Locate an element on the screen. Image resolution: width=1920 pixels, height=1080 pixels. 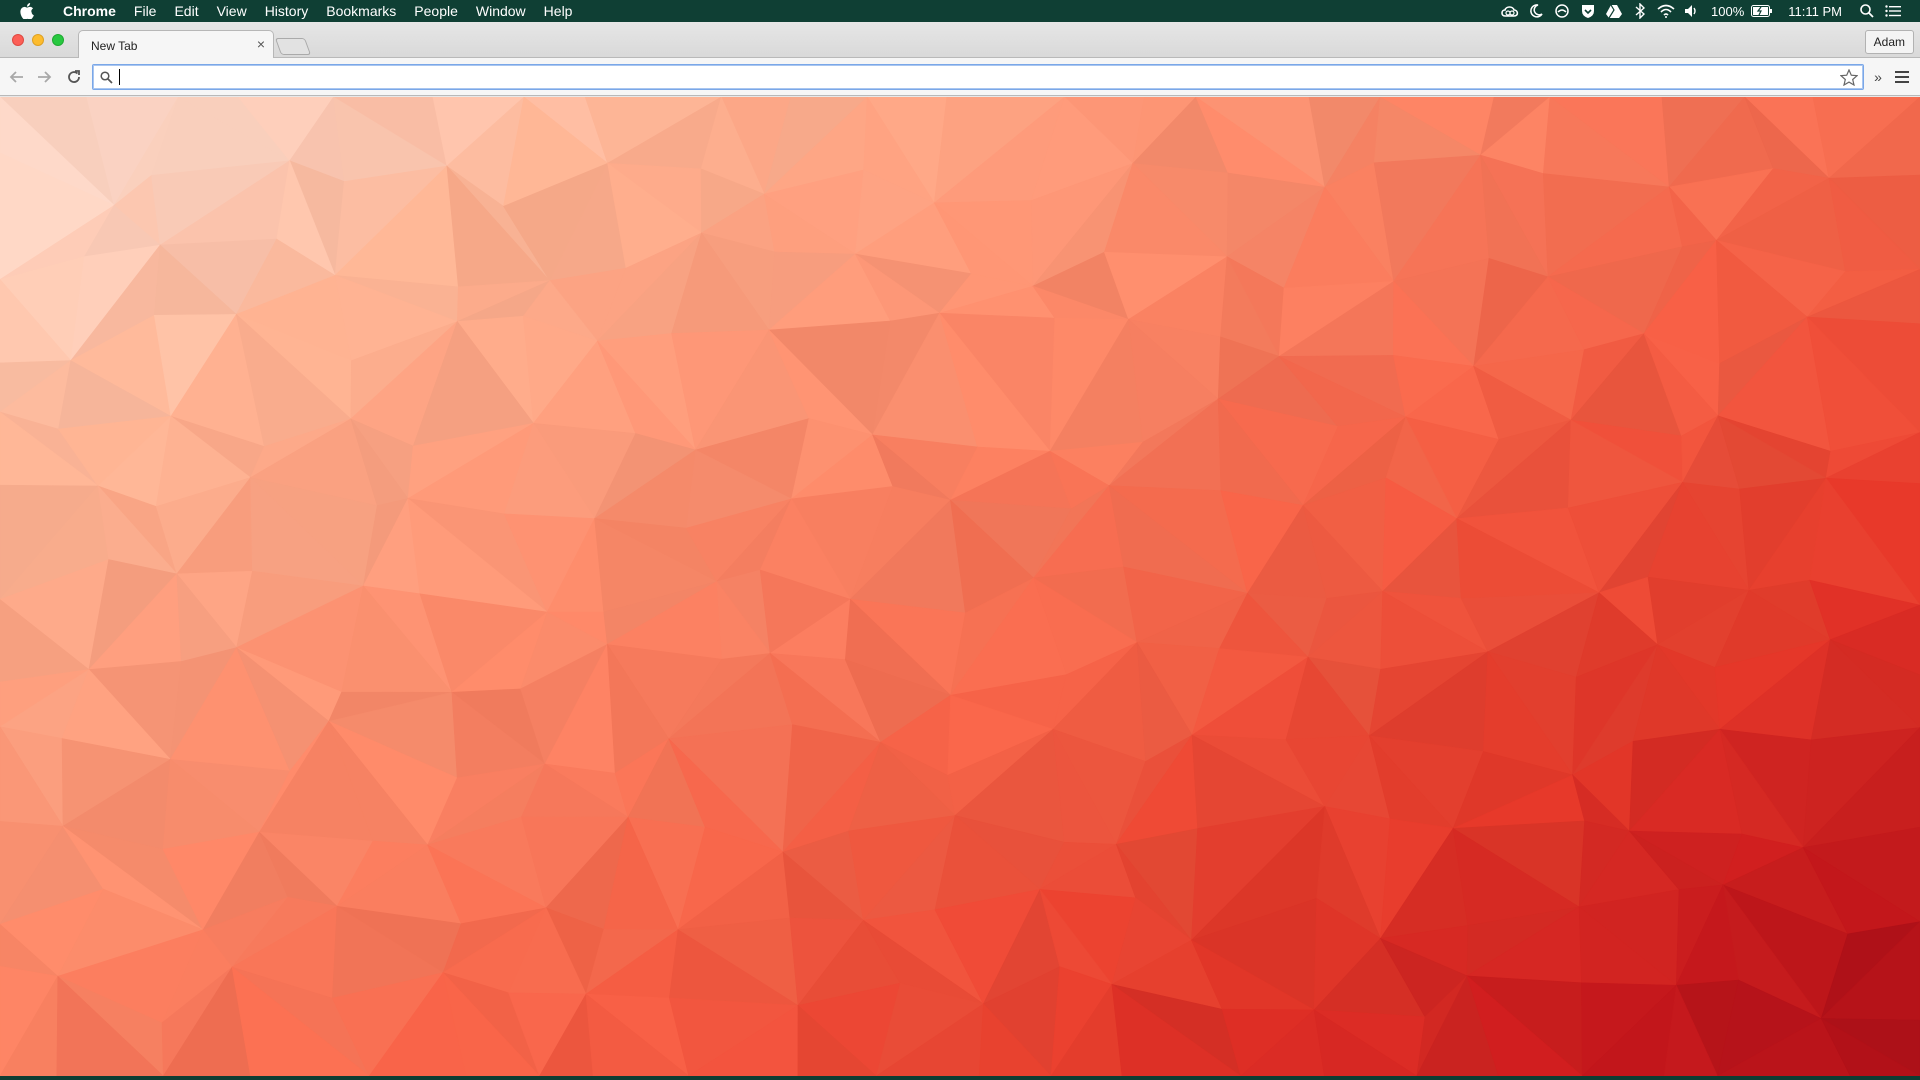
tab-new-tab: New Tab × is located at coordinates (176, 44).